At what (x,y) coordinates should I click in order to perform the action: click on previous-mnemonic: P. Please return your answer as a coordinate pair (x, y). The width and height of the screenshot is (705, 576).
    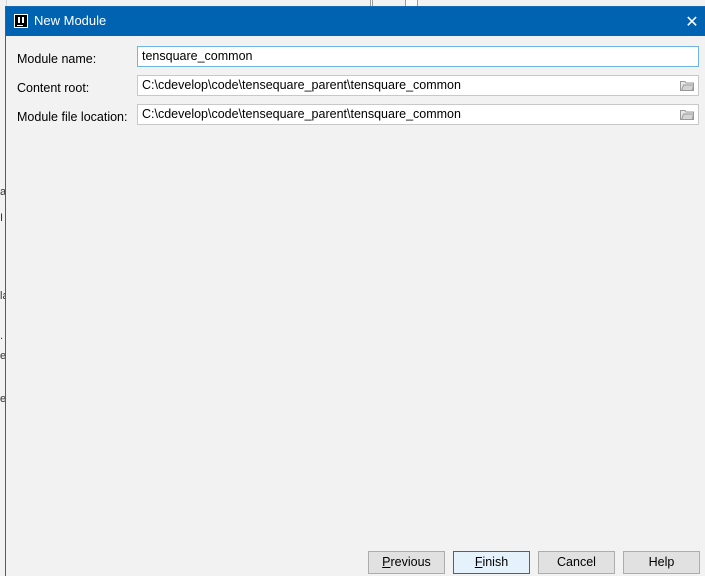
    Looking at the image, I should click on (386, 562).